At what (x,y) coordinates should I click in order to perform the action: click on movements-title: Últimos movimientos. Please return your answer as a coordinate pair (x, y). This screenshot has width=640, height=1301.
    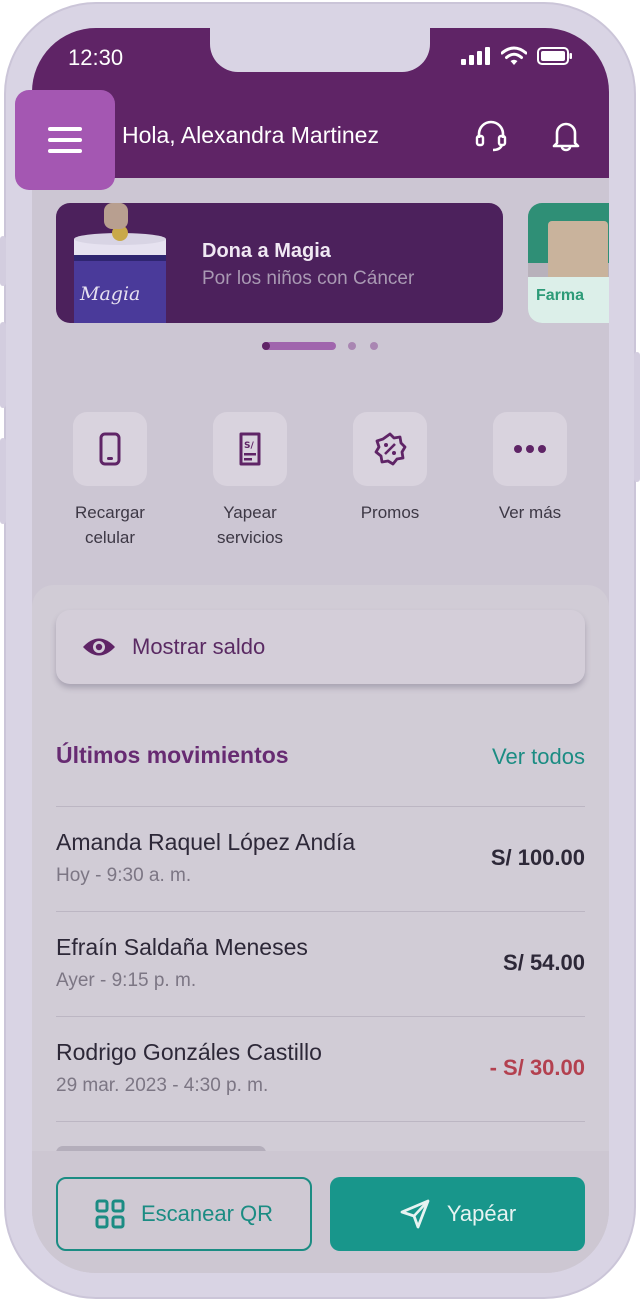
    Looking at the image, I should click on (172, 755).